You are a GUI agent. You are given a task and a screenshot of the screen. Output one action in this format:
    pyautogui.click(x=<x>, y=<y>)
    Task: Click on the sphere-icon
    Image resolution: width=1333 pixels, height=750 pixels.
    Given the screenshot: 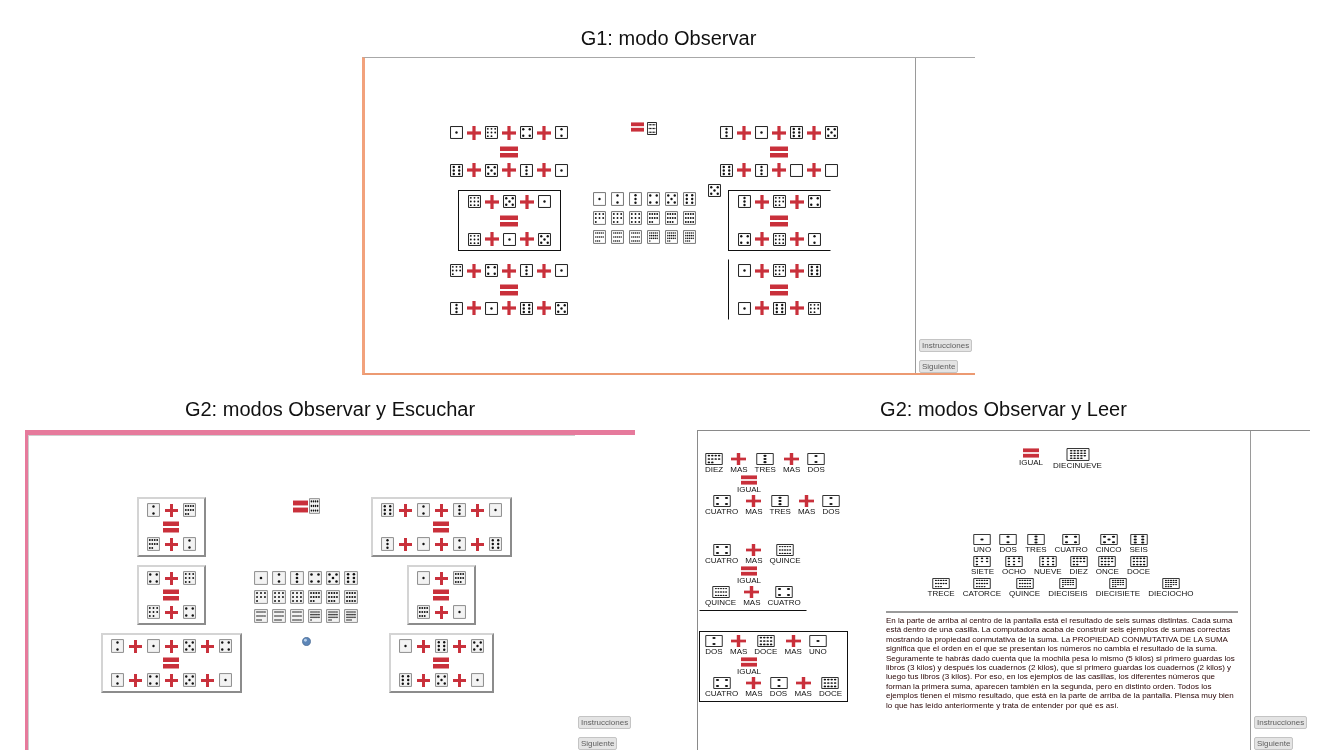 What is the action you would take?
    pyautogui.click(x=306, y=641)
    